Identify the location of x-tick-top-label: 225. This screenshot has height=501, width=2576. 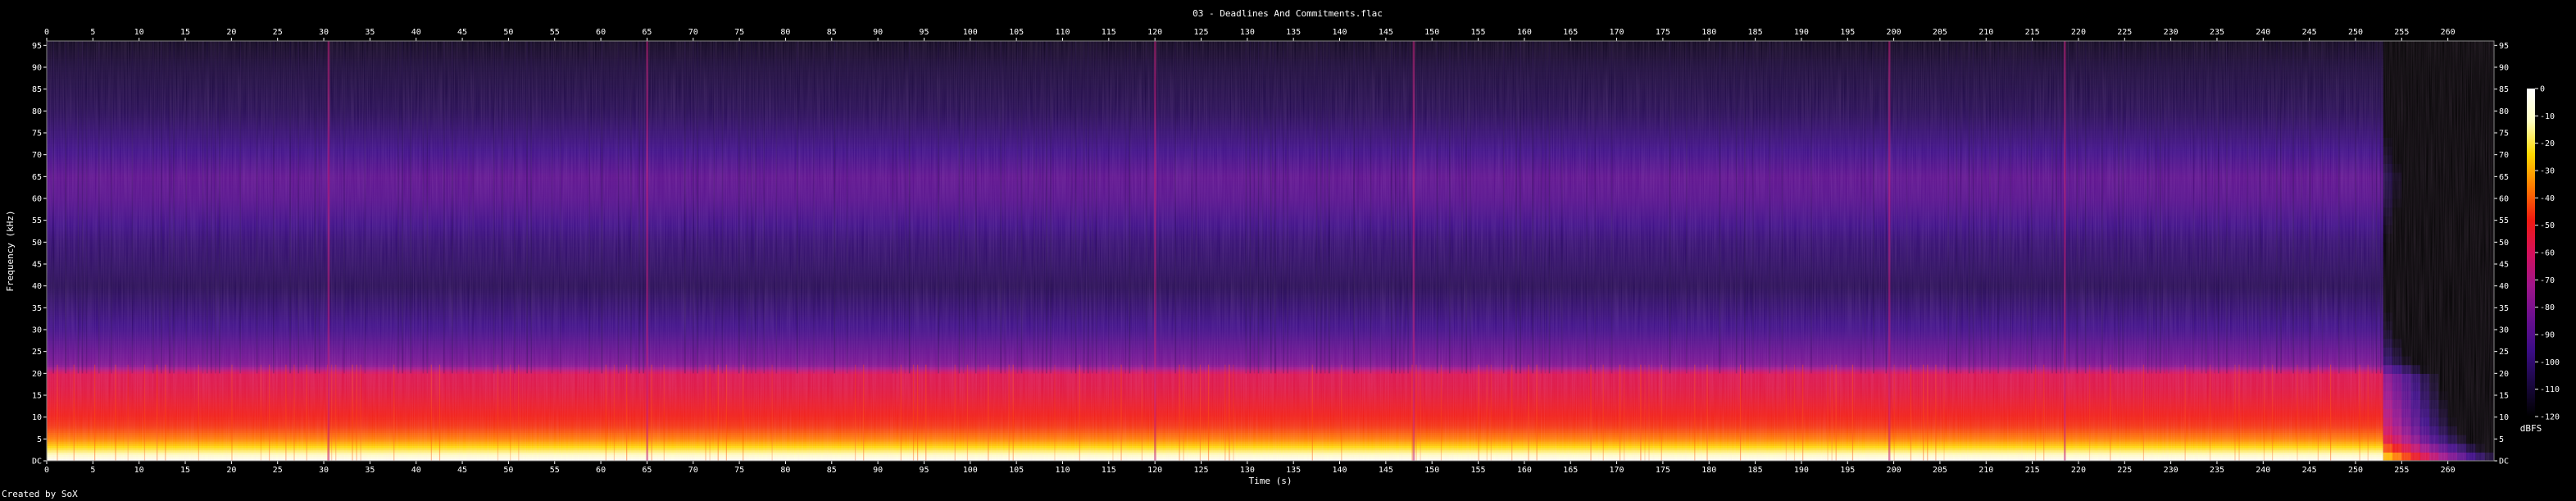
(2124, 32).